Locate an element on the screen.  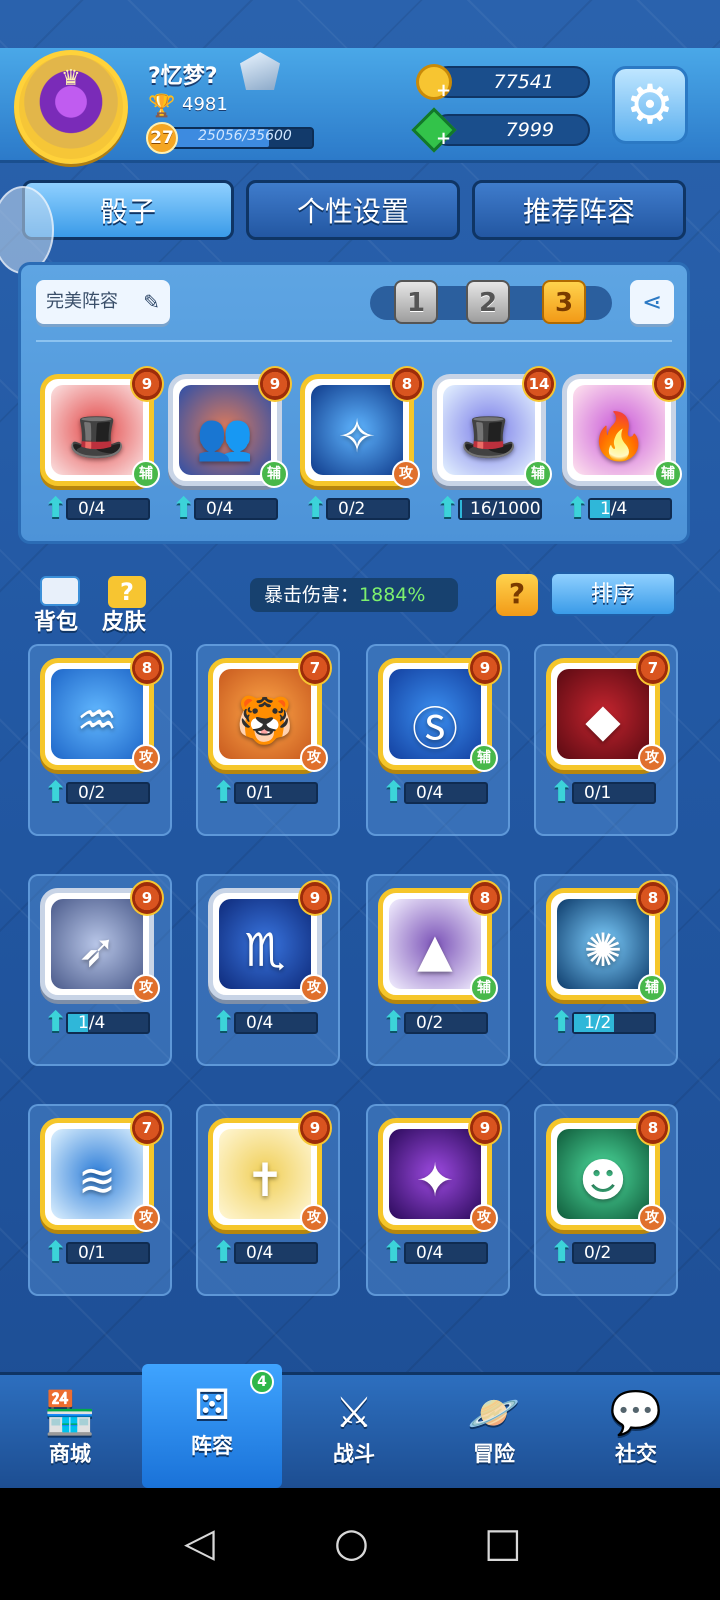
help-button: ? is located at coordinates (517, 595).